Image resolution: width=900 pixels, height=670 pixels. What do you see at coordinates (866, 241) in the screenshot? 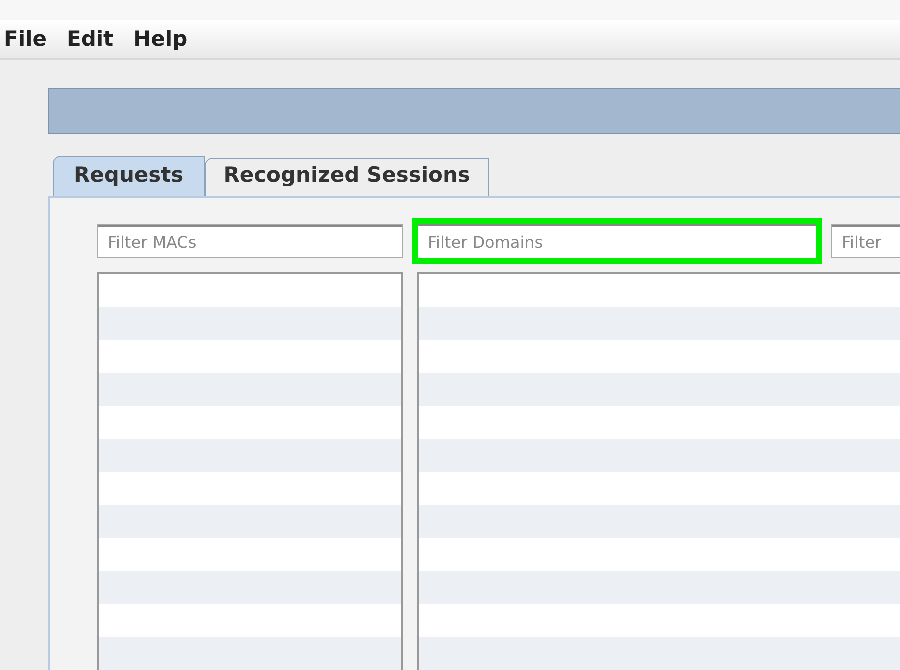
I see `filter-field: Filter` at bounding box center [866, 241].